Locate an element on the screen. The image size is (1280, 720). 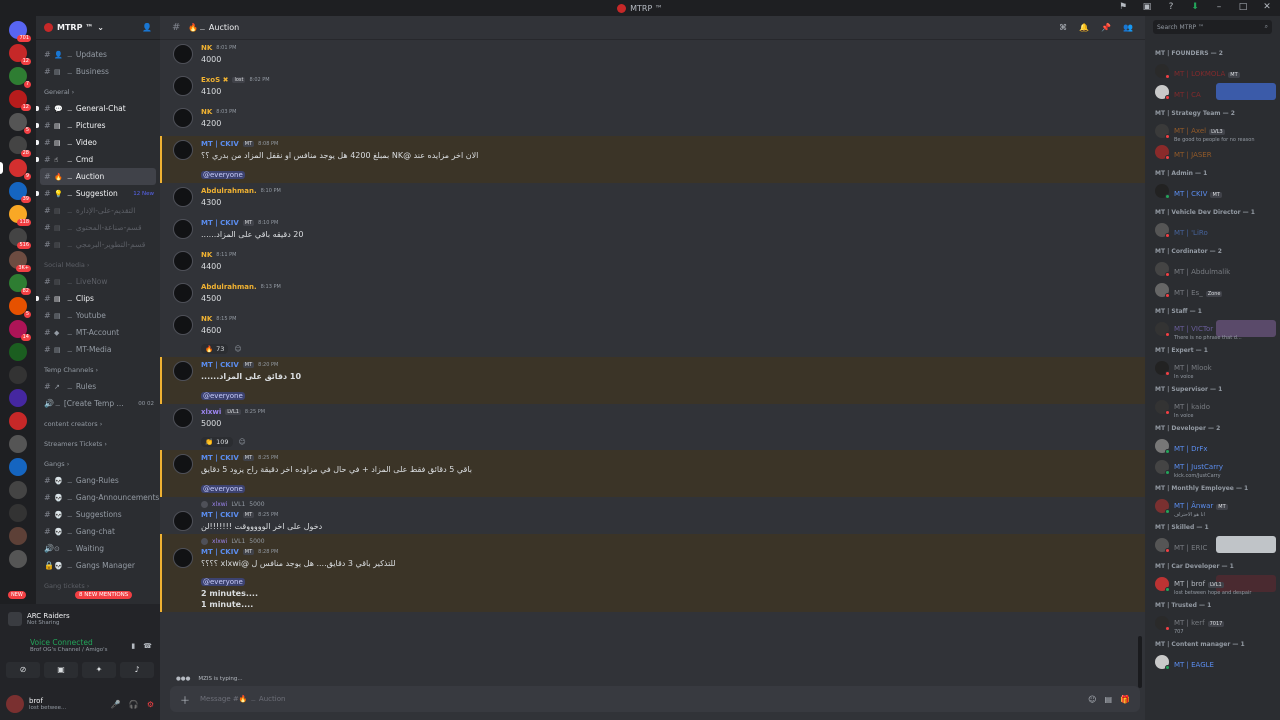
channel-item: # 💬 ﹘ General-Chat is located at coordinates (98, 108).